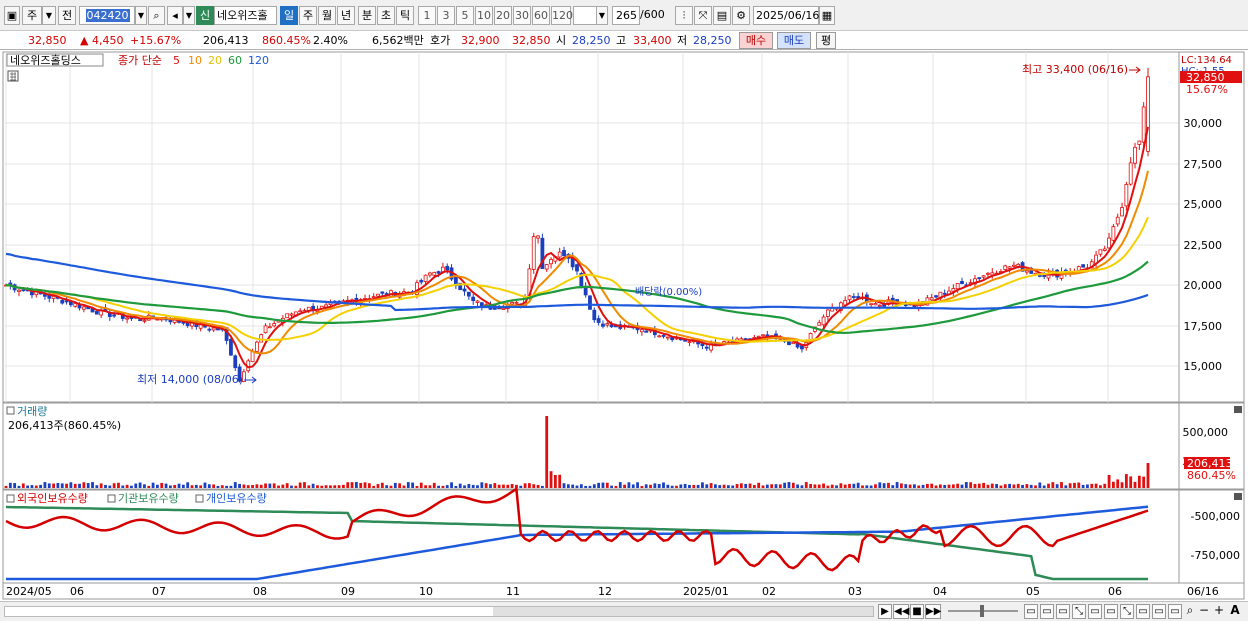  Describe the element at coordinates (308, 15) in the screenshot. I see `period-week-button: 주` at that location.